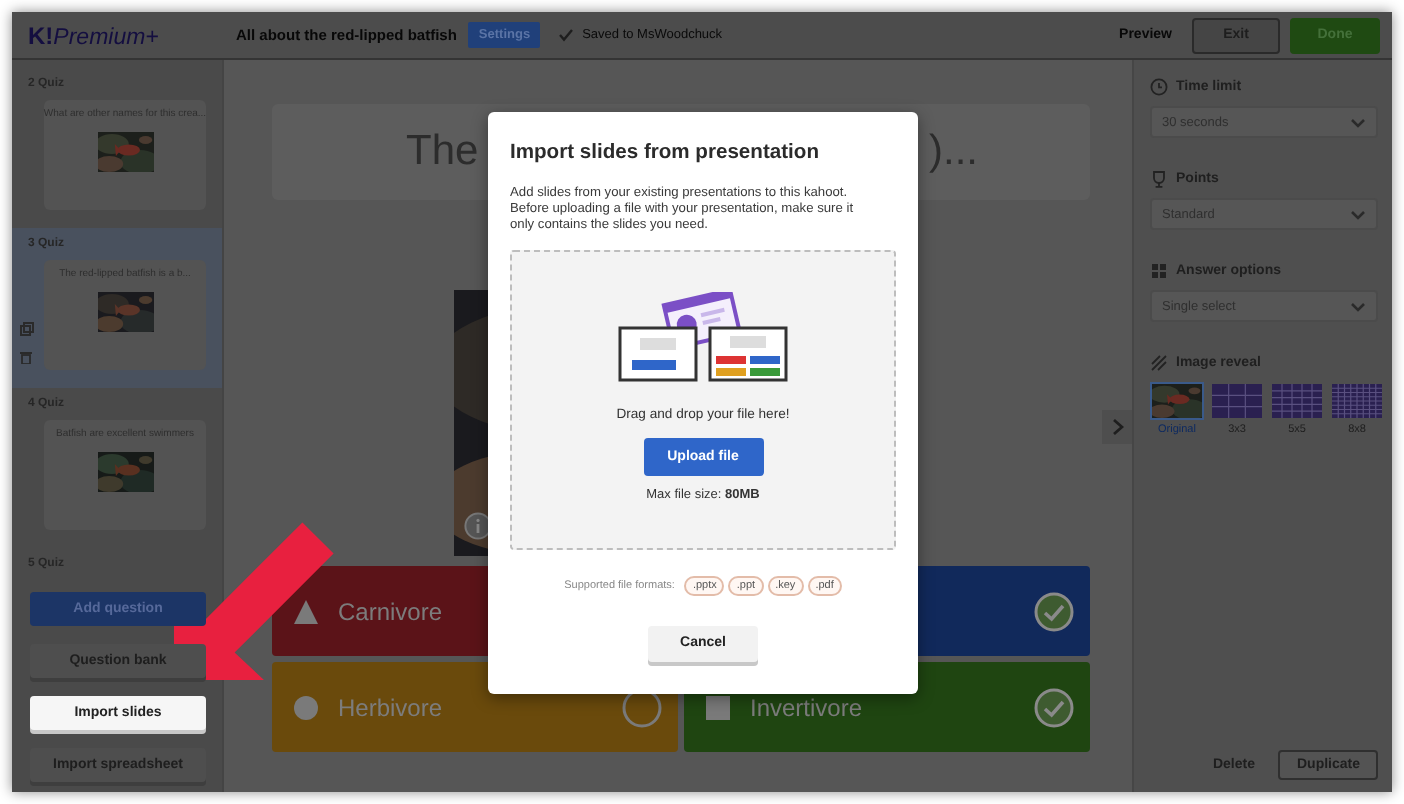  What do you see at coordinates (718, 707) in the screenshot?
I see `square-icon` at bounding box center [718, 707].